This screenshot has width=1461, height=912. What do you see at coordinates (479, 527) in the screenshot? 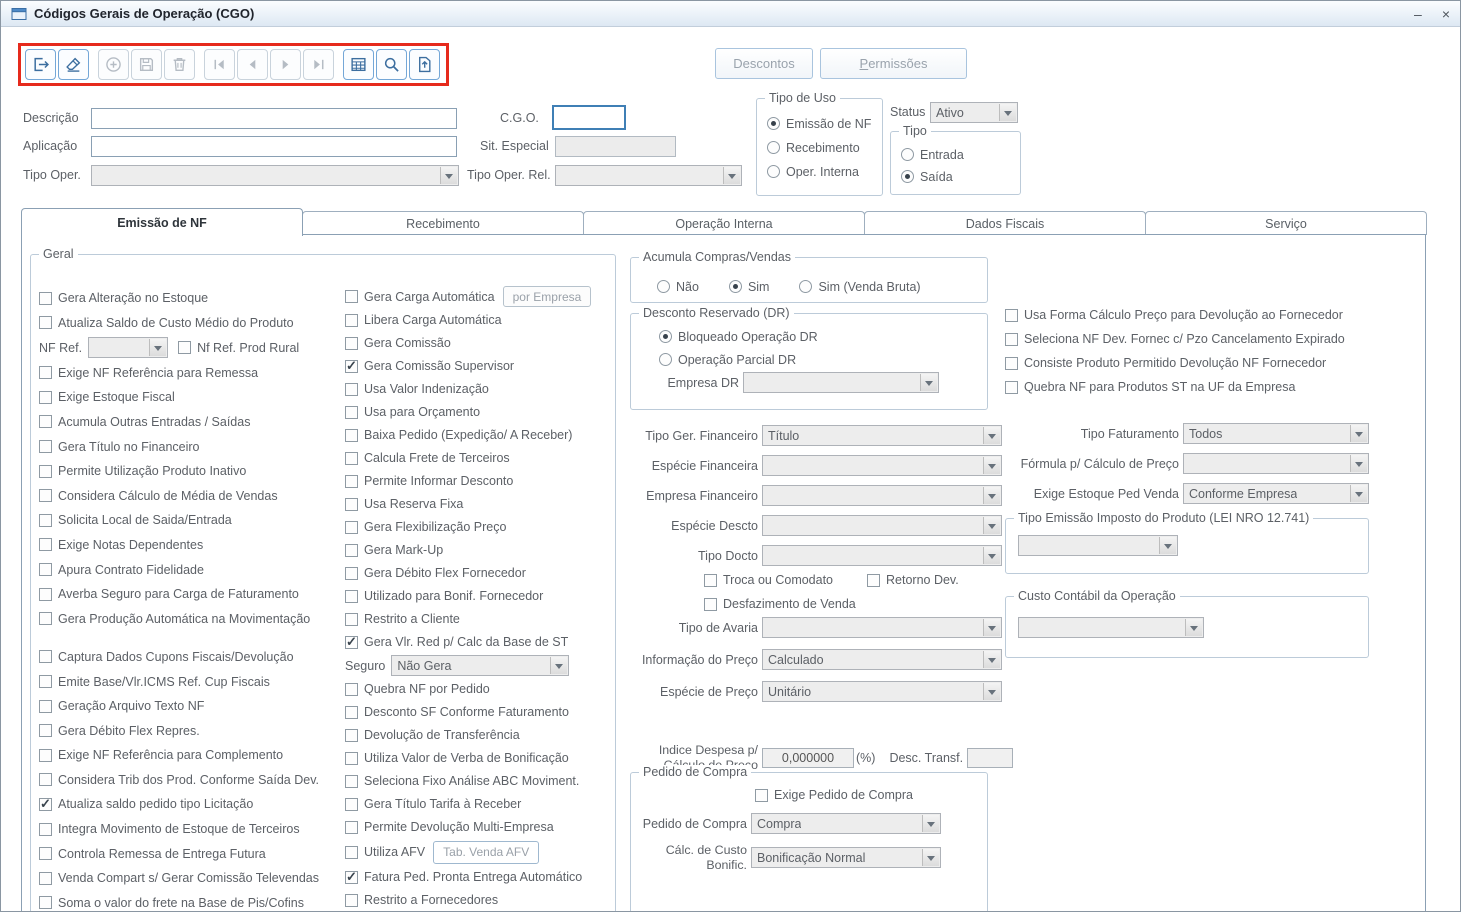
I see `checkbox-row: Gera Flexibilização Preço` at bounding box center [479, 527].